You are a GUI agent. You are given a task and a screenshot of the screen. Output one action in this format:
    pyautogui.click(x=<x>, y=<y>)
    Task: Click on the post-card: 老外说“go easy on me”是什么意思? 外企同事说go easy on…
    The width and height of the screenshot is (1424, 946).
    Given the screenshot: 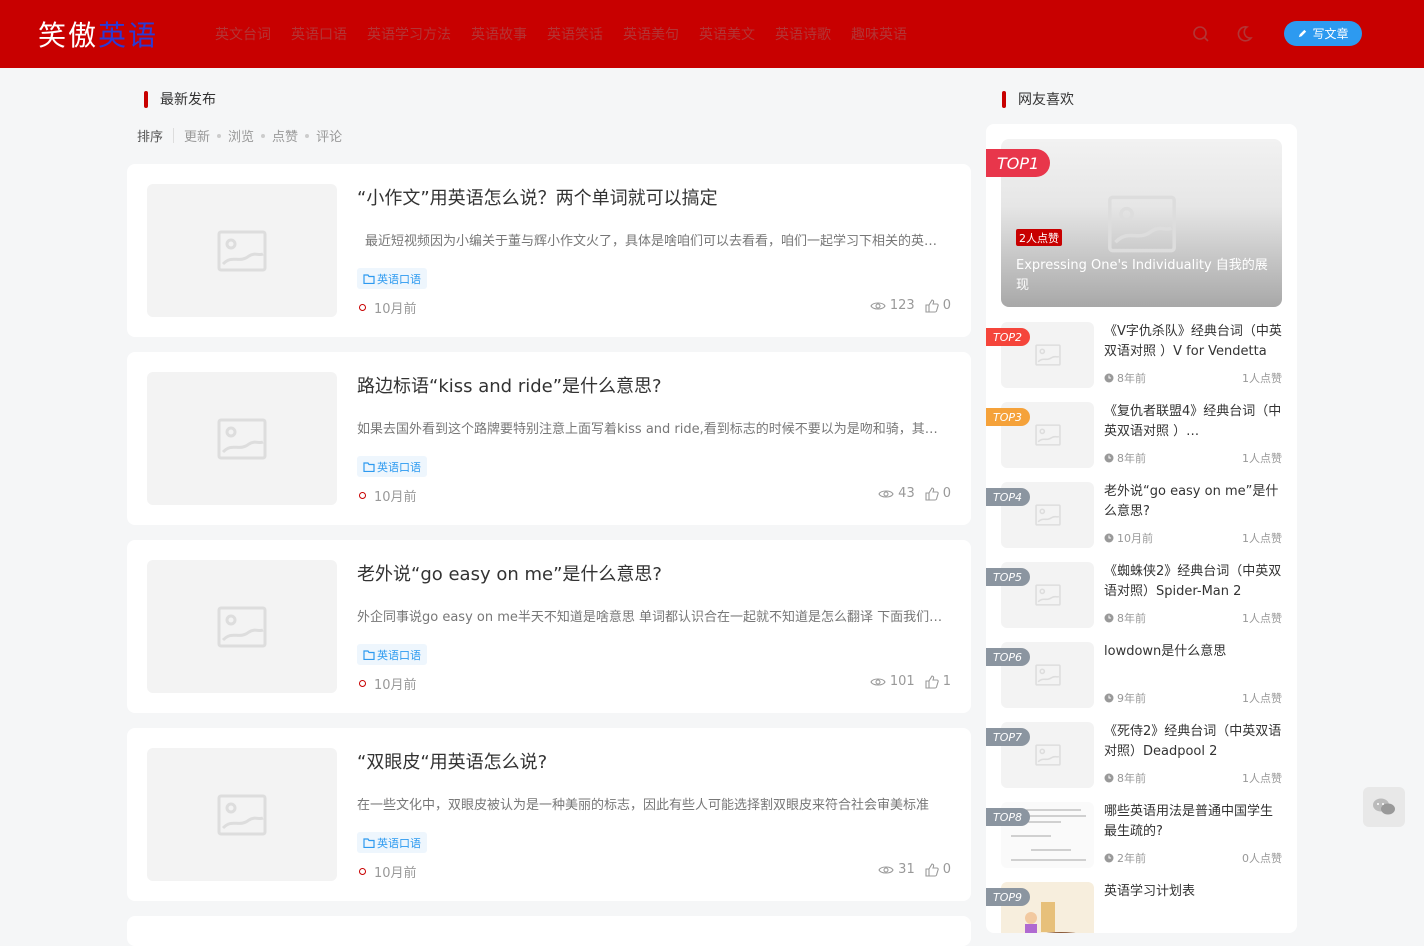 What is the action you would take?
    pyautogui.click(x=549, y=626)
    